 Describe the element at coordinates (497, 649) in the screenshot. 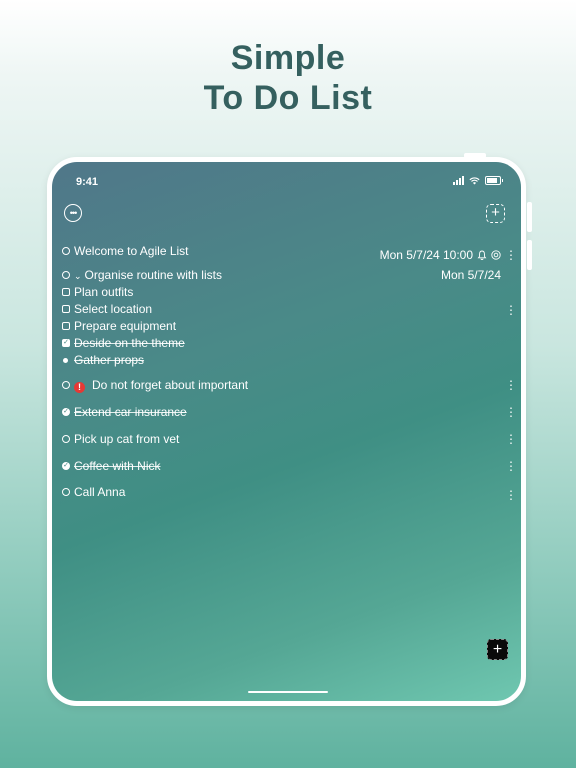

I see `add-task-floating-button: +` at that location.